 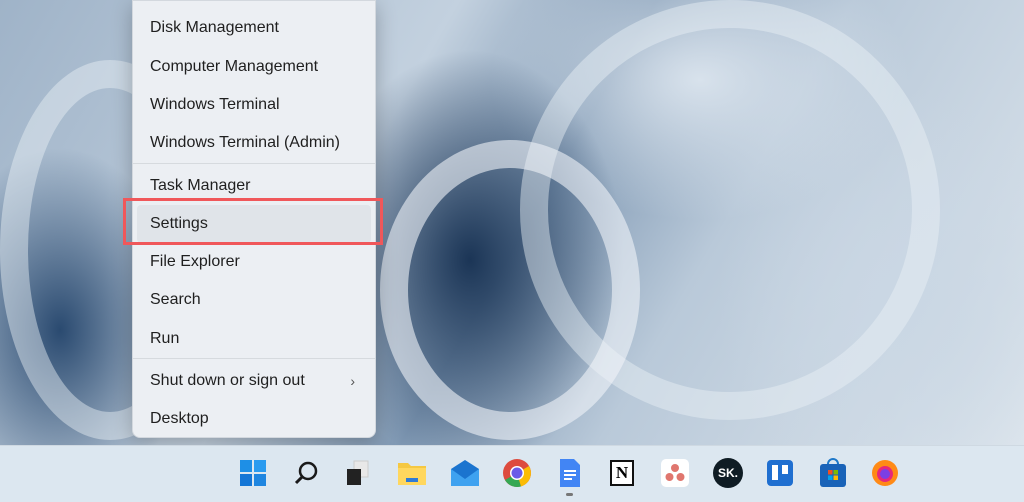 I want to click on notion-logo: N, so click(x=622, y=473).